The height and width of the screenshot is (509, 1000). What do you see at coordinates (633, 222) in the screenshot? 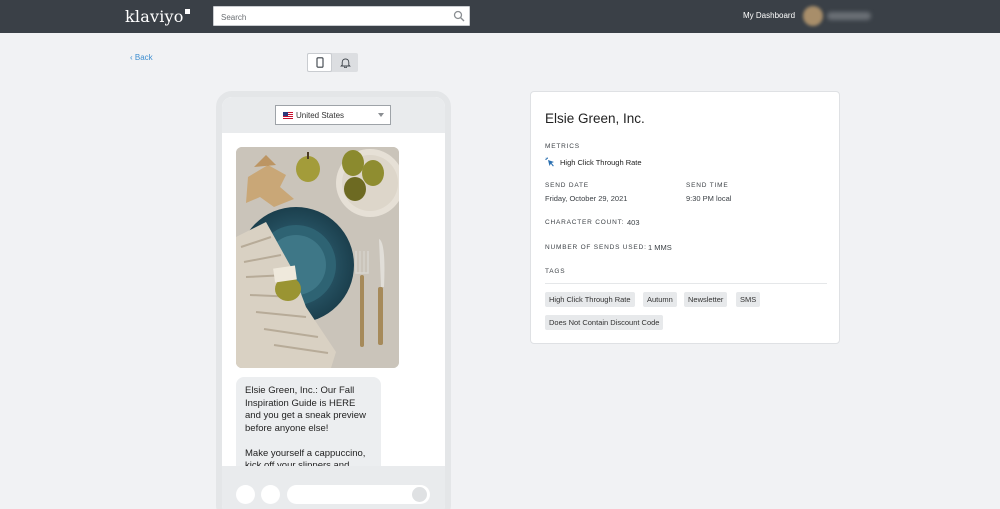
I see `character-count-value: 403` at bounding box center [633, 222].